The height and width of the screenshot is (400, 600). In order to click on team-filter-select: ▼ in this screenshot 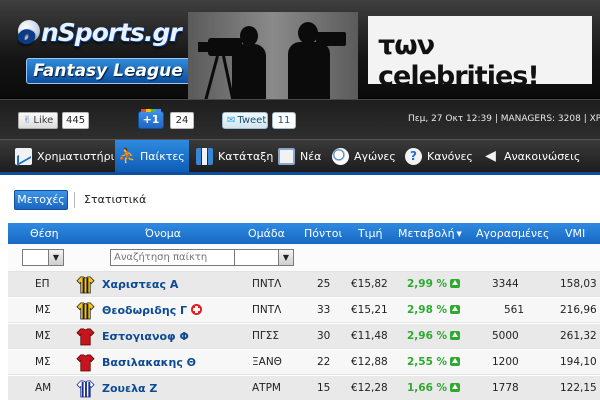, I will do `click(264, 257)`.